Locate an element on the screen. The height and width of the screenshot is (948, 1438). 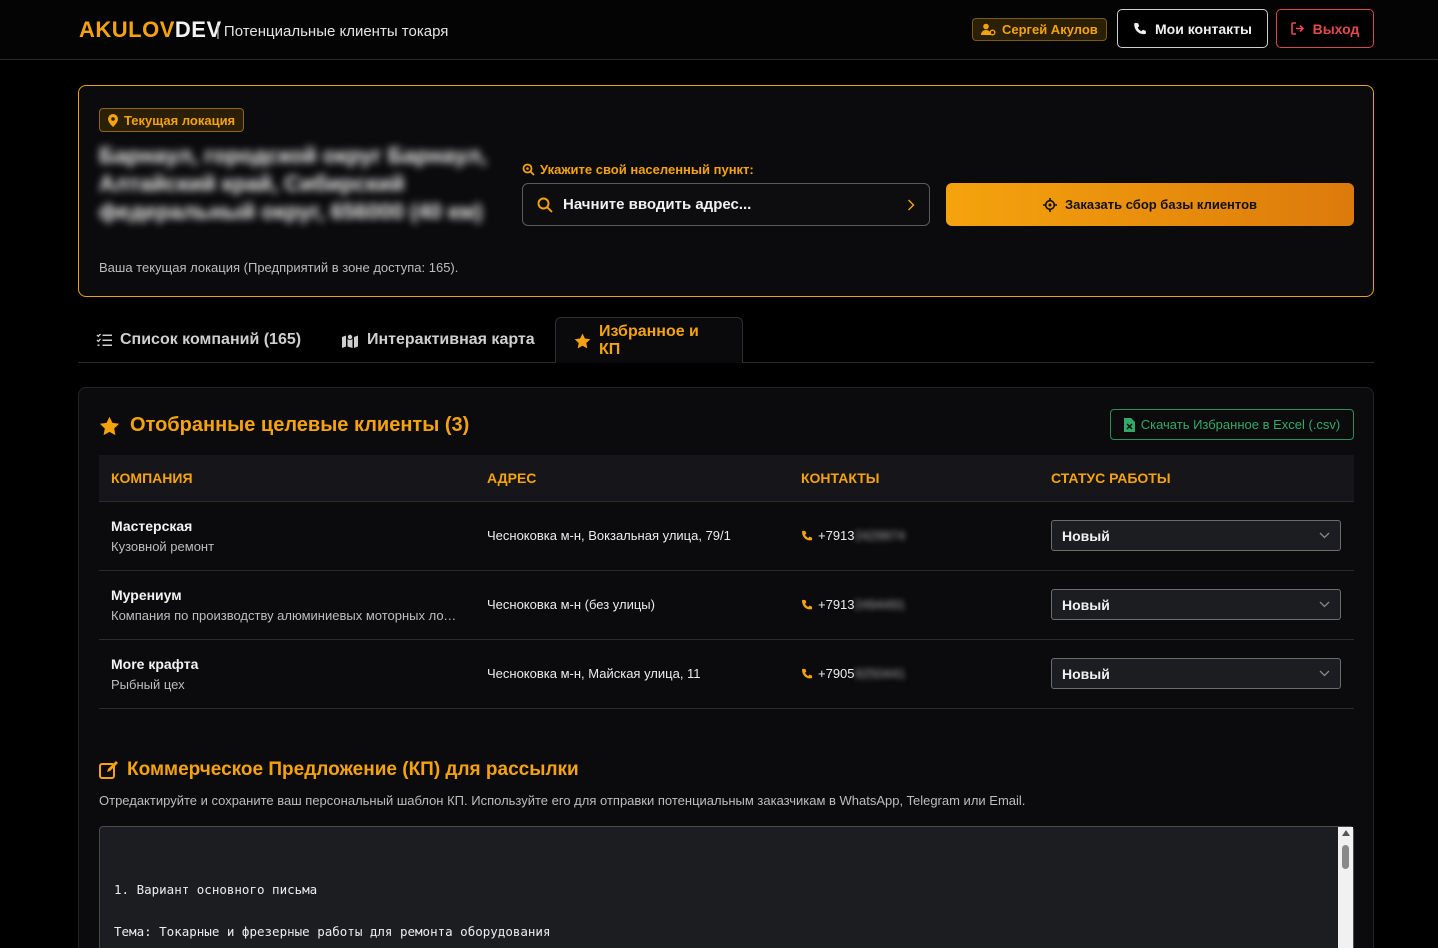
logout-button: Выход is located at coordinates (1325, 28).